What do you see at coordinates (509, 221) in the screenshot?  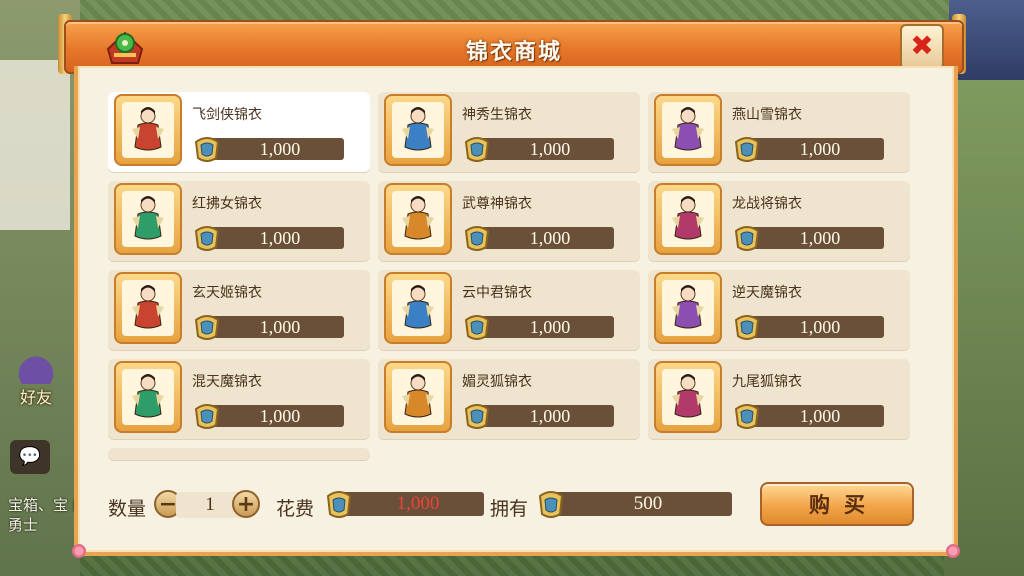 I see `shop-item-card: 武尊神锦衣 1,000` at bounding box center [509, 221].